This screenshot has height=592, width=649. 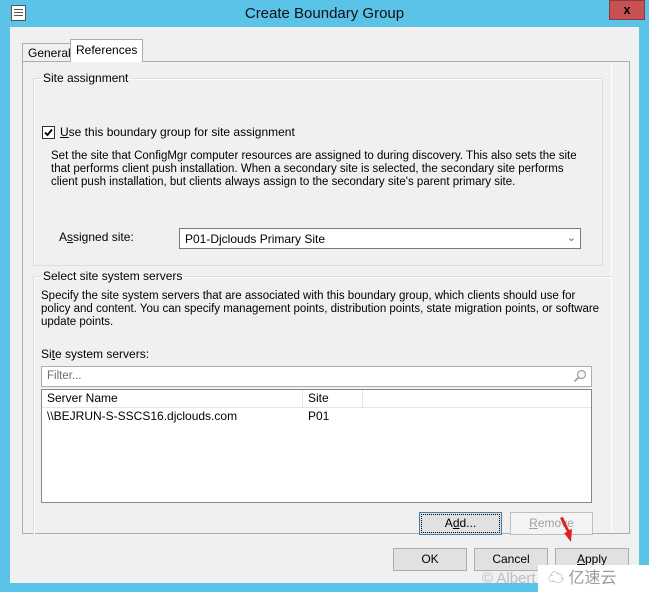 I want to click on watermark-logo: ☁ 亿速云, so click(x=593, y=578).